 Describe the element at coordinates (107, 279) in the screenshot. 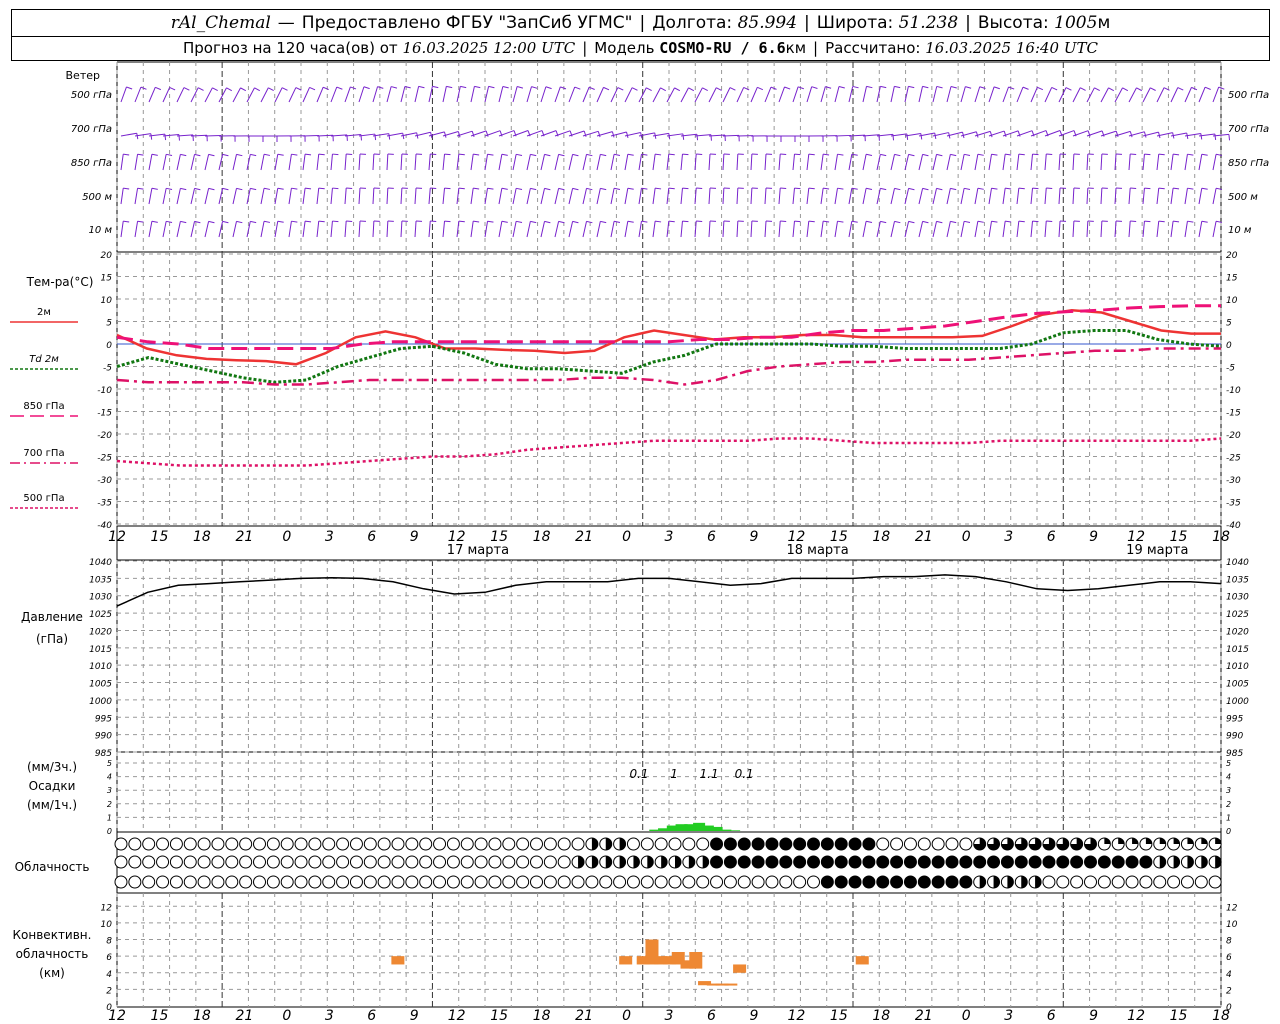

I see `temp-tick-left: 15` at that location.